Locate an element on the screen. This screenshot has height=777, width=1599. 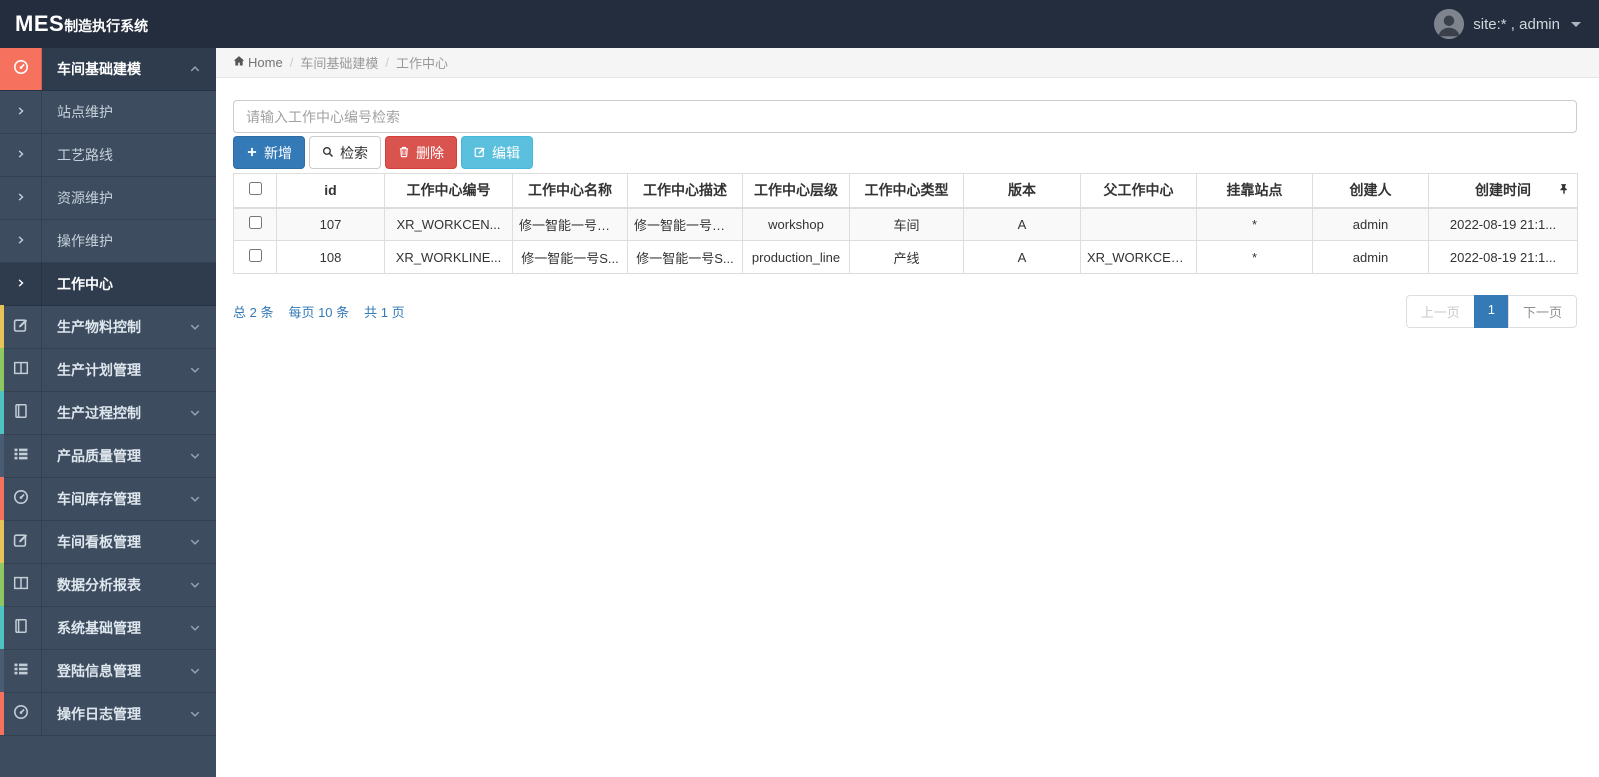
search-button: 检索 is located at coordinates (345, 152).